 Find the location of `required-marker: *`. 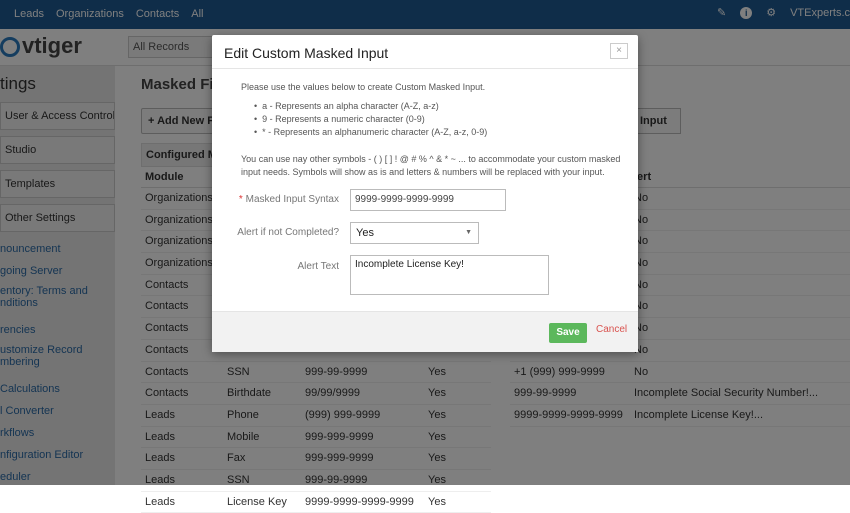

required-marker: * is located at coordinates (240, 199).